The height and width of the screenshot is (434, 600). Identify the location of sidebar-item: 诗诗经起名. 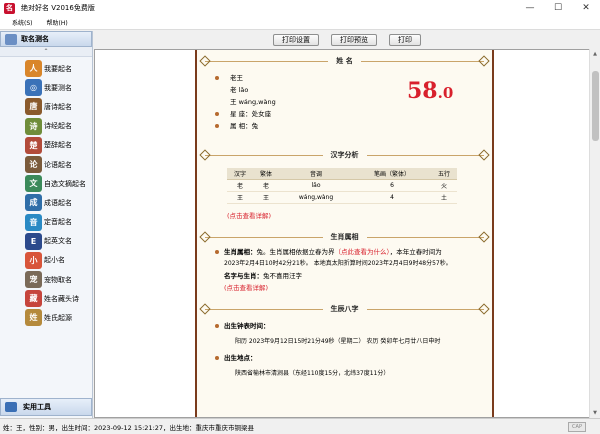
(46, 126).